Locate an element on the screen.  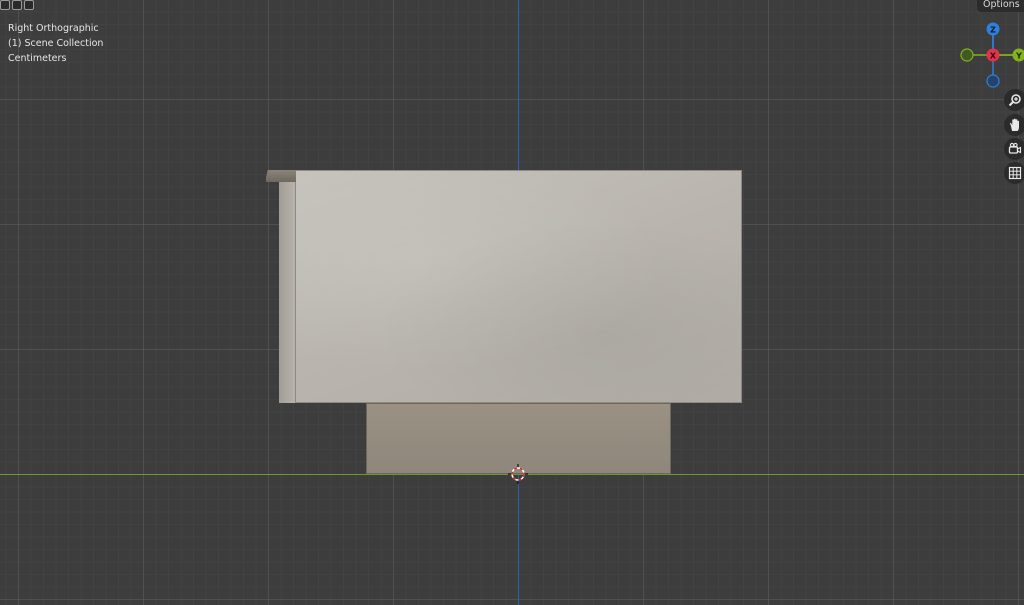
pan-hand-icon is located at coordinates (1014, 124).